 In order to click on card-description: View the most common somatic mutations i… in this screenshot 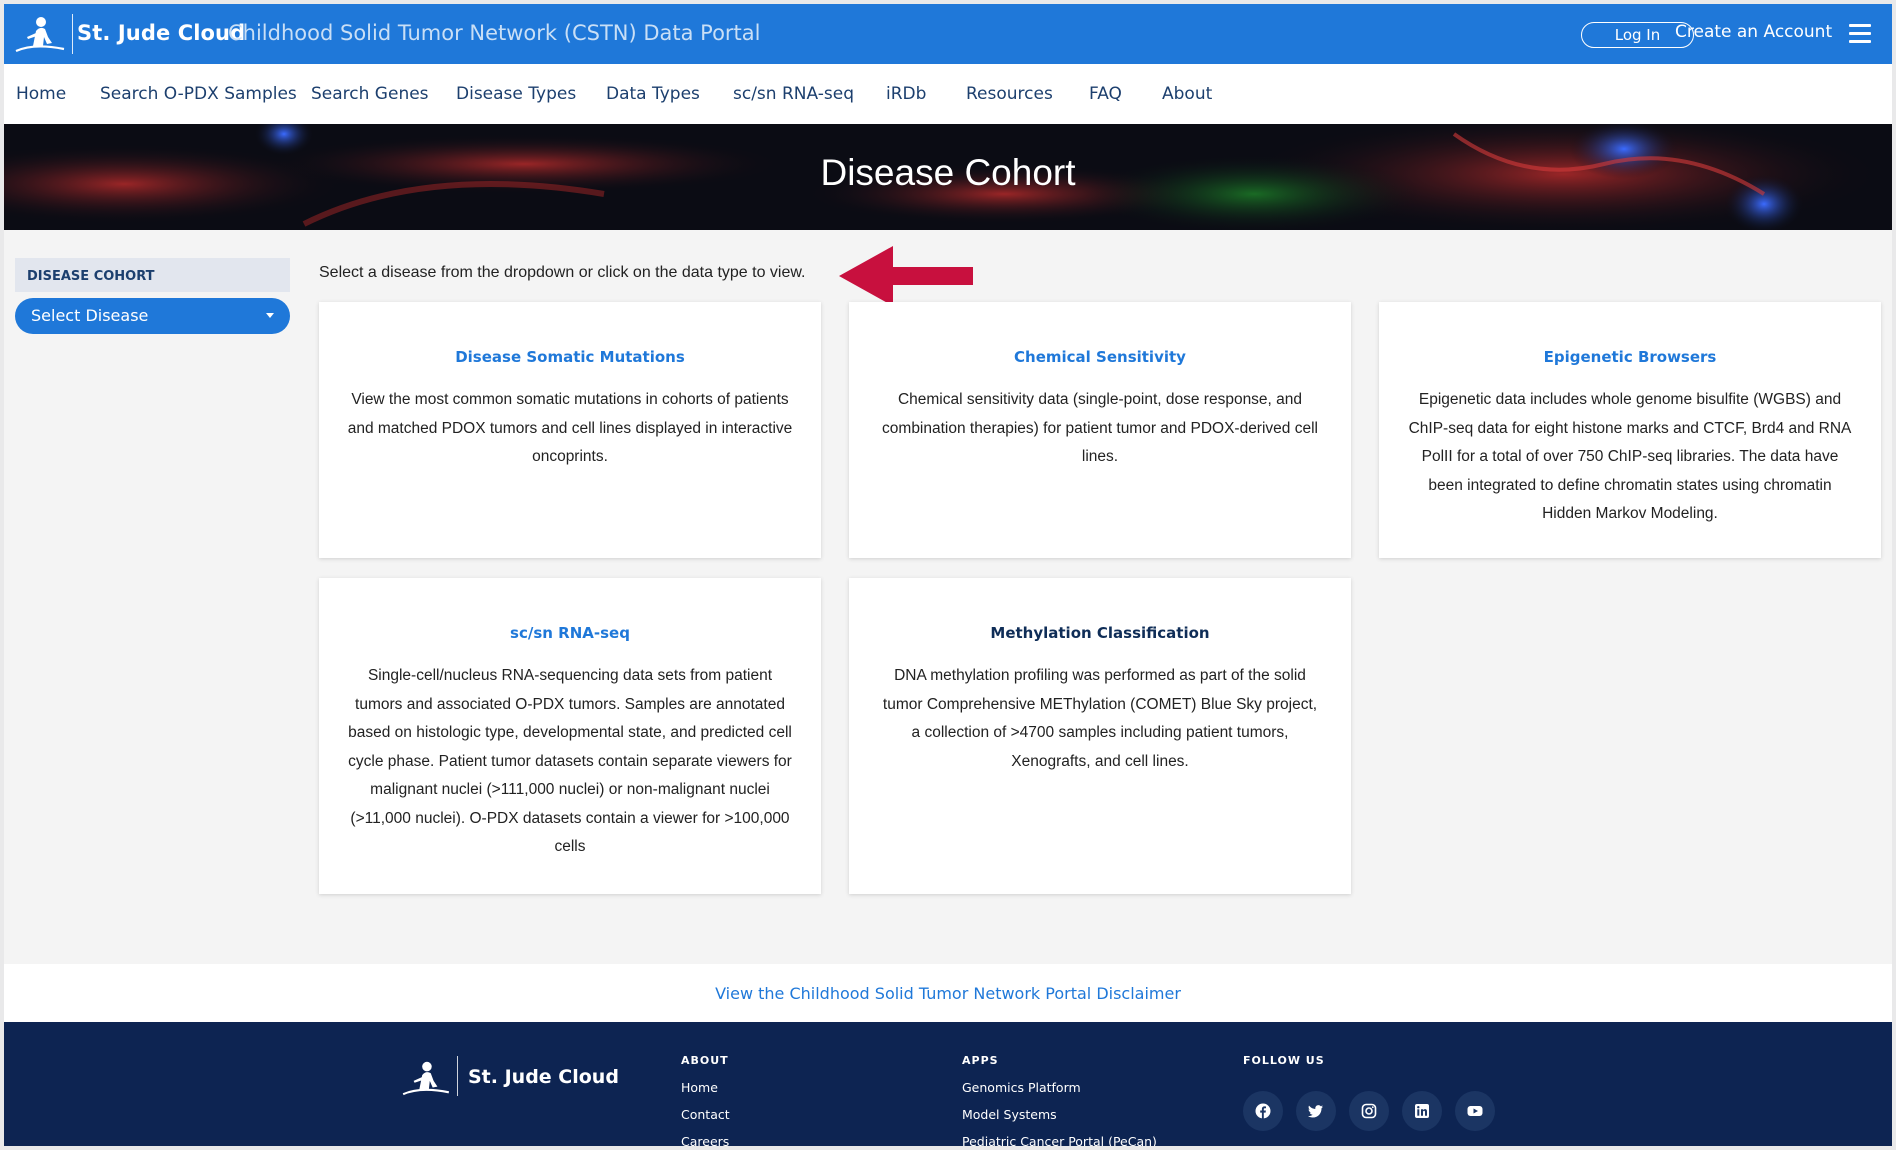, I will do `click(570, 428)`.